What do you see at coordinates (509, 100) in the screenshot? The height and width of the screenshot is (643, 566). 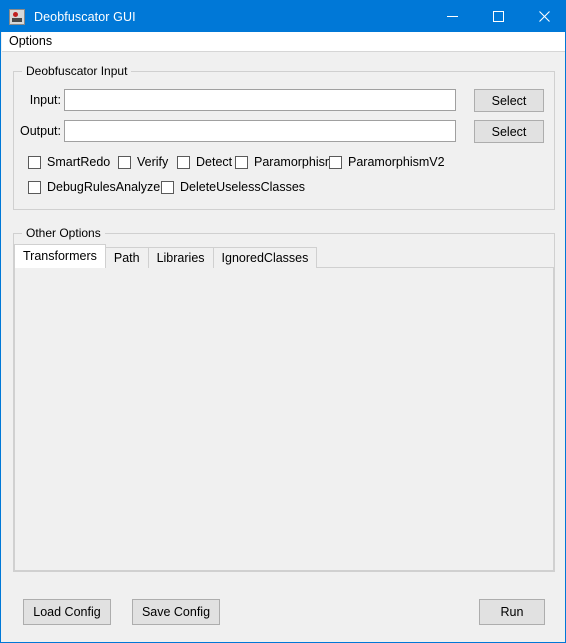 I see `input-select-button: Select` at bounding box center [509, 100].